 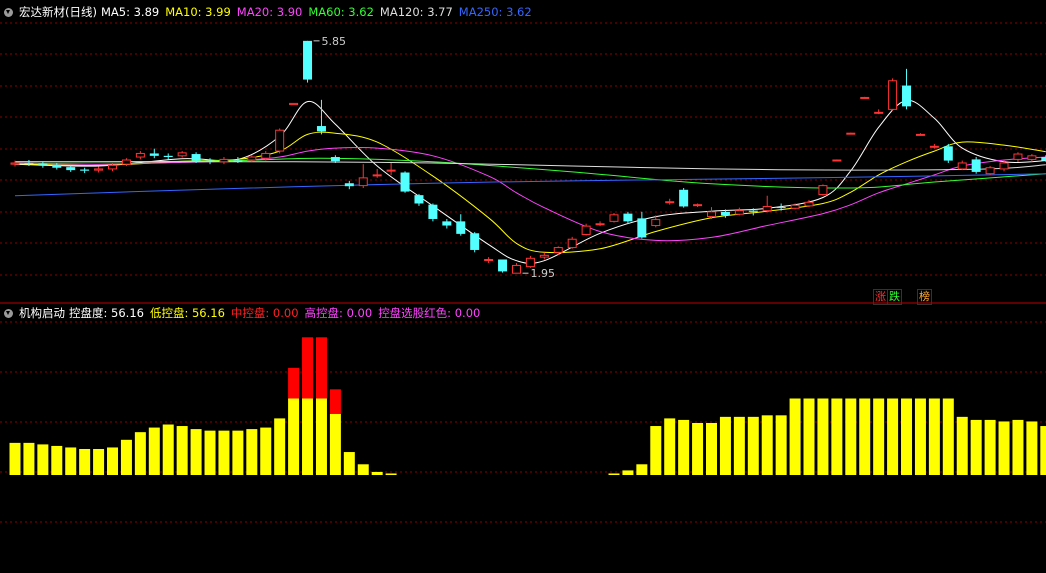 What do you see at coordinates (530, 185) in the screenshot?
I see `ma250-line` at bounding box center [530, 185].